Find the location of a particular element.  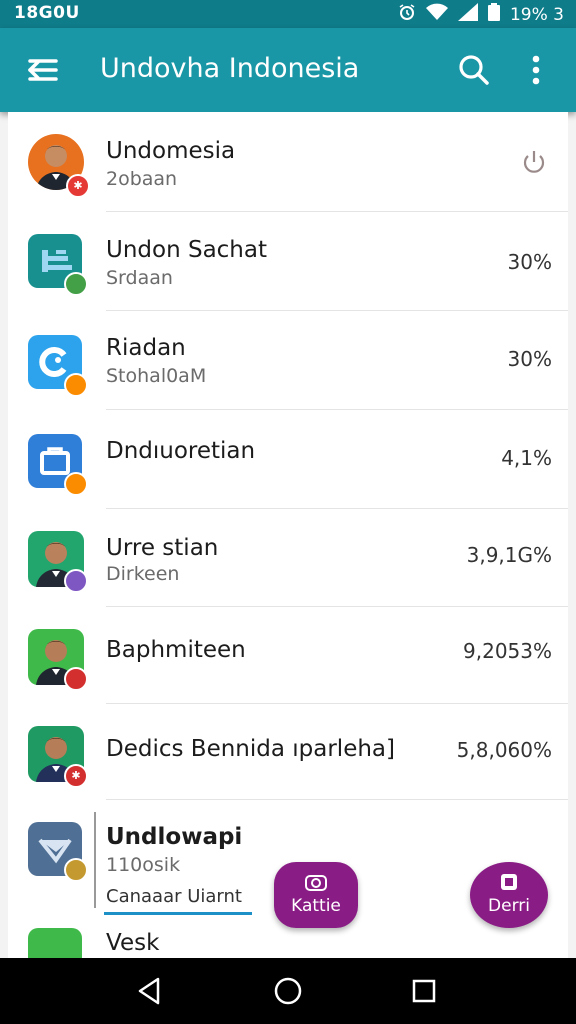

search-button is located at coordinates (474, 70).